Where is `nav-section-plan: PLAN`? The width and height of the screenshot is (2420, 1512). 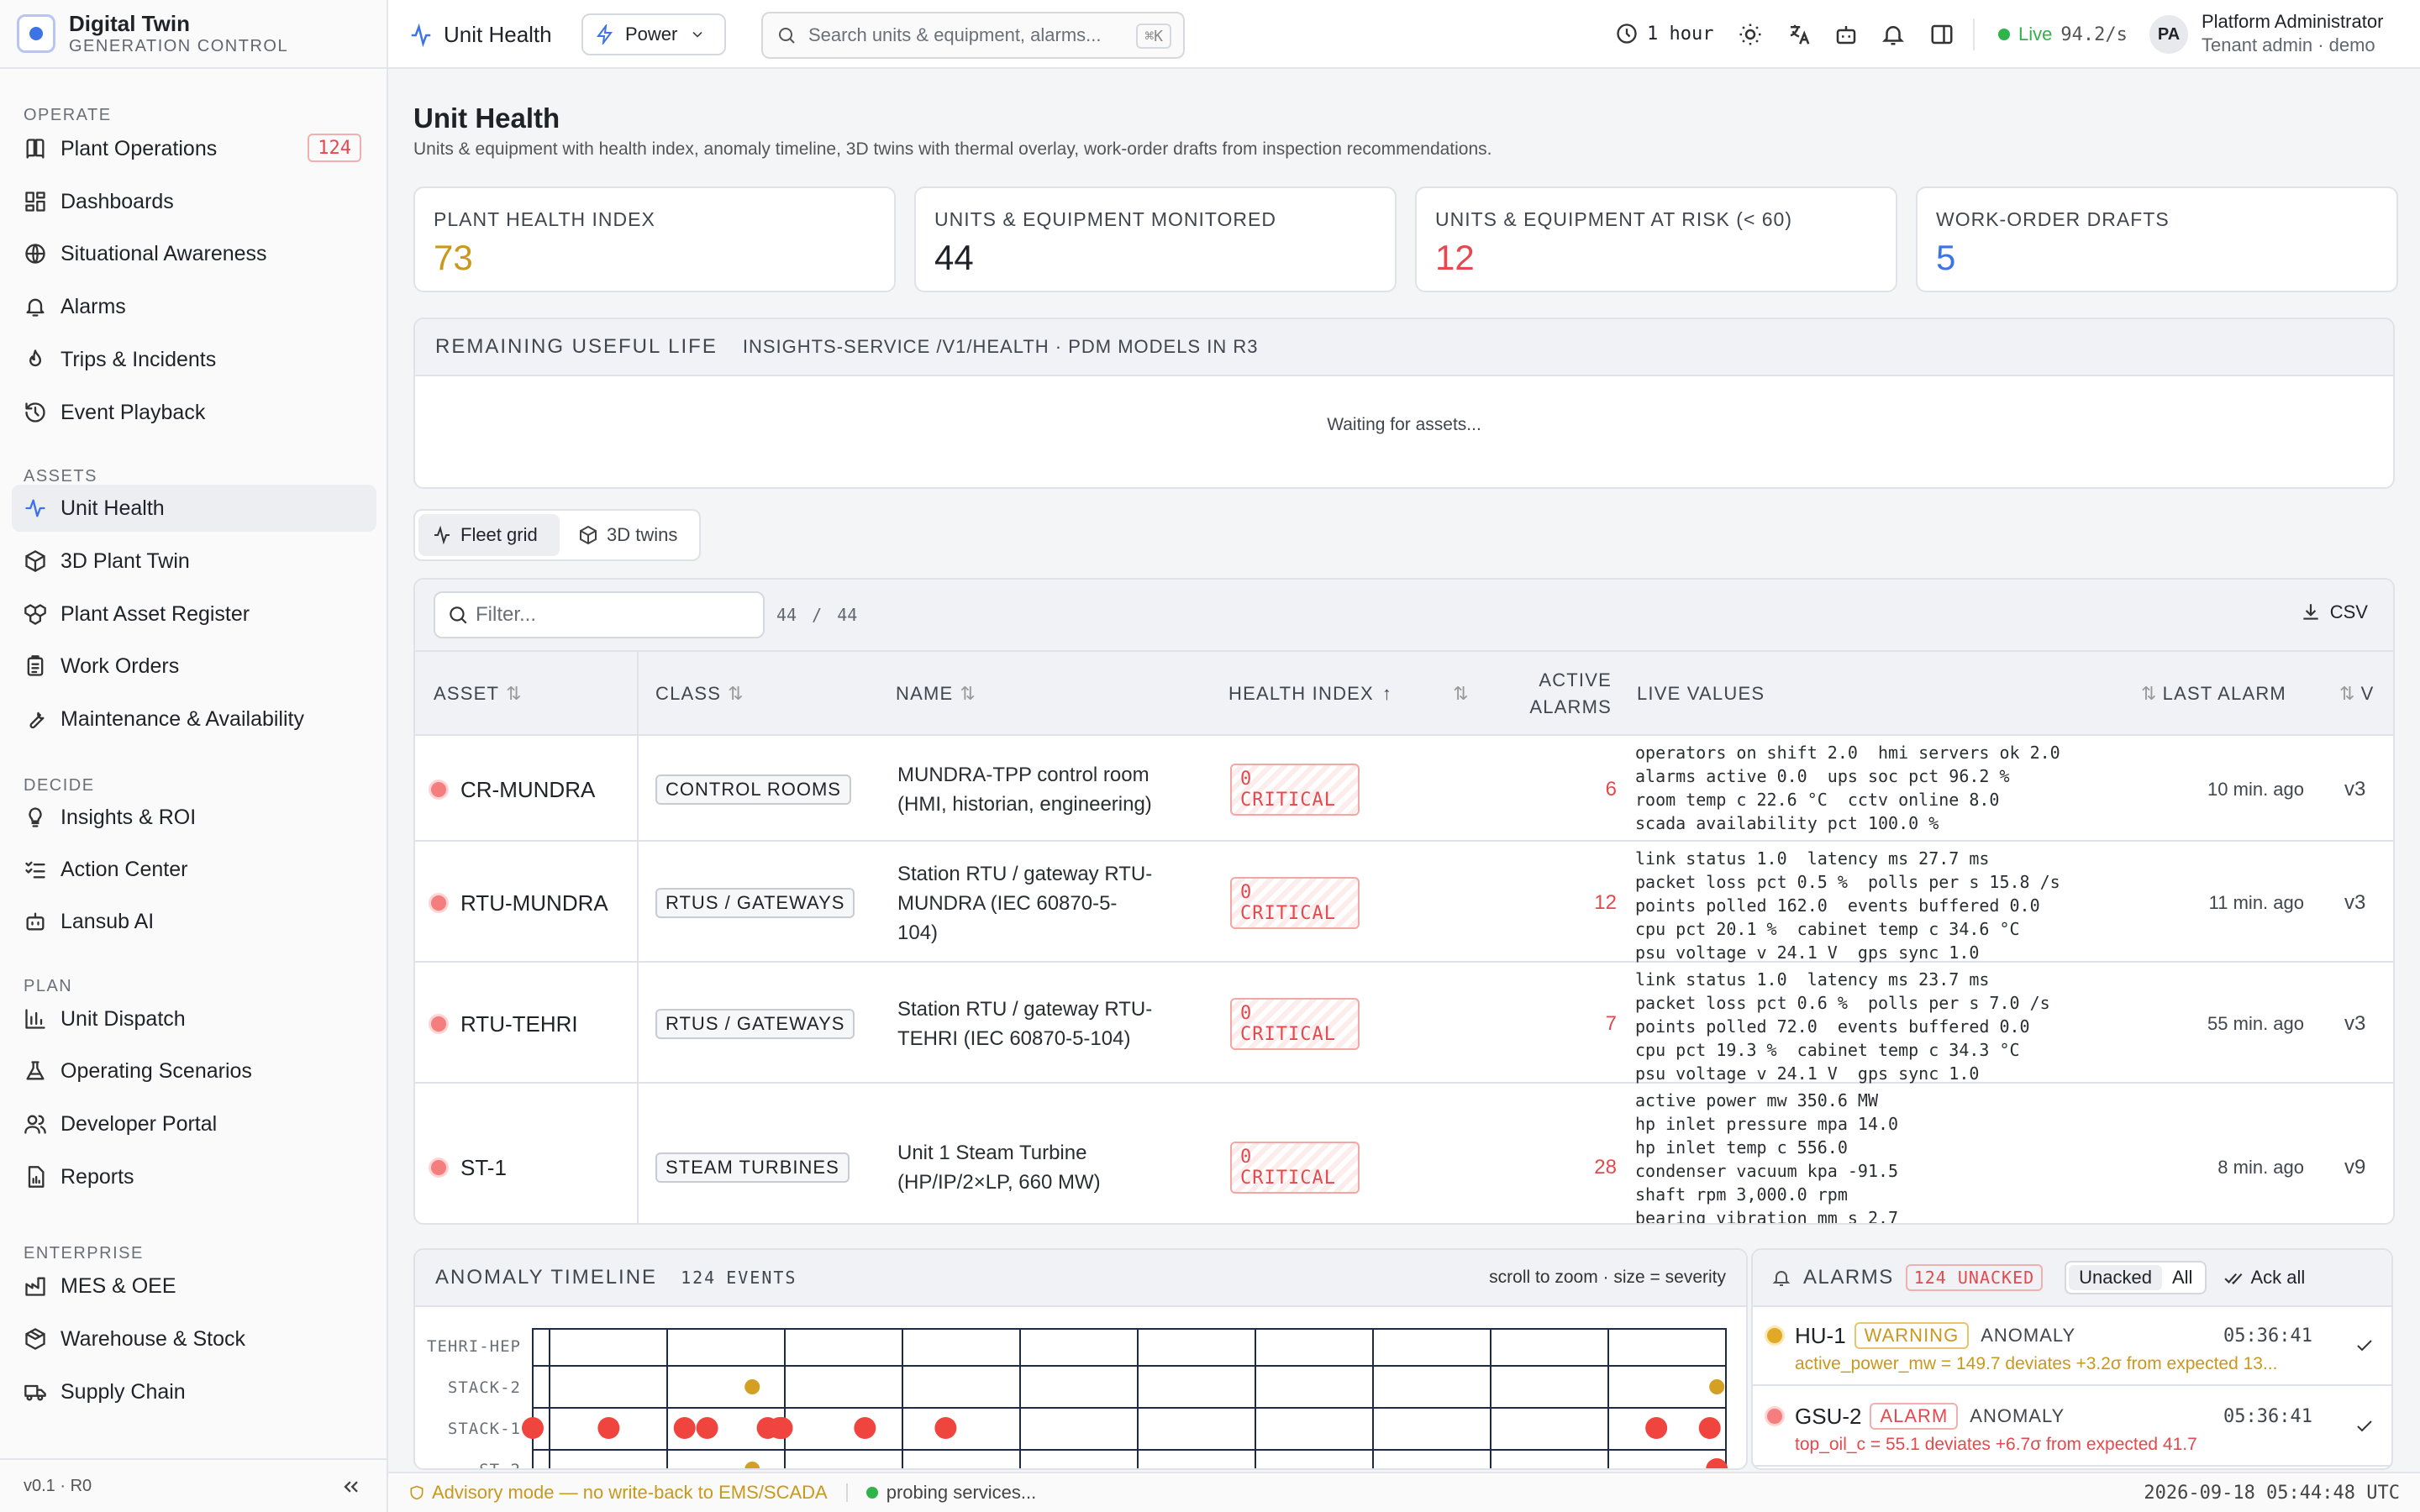 nav-section-plan: PLAN is located at coordinates (49, 986).